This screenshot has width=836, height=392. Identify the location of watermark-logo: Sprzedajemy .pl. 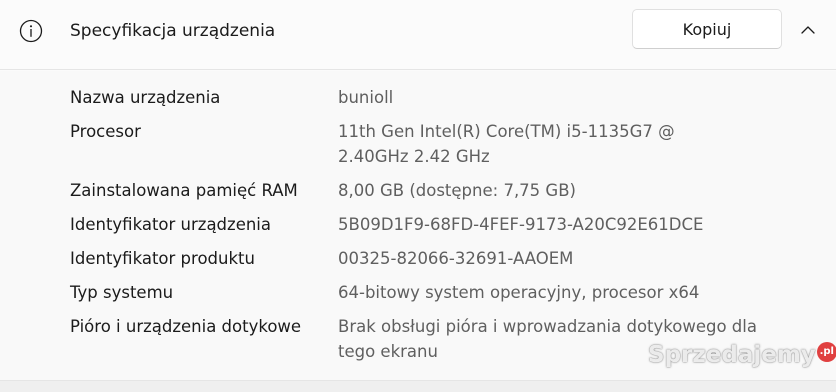
(742, 355).